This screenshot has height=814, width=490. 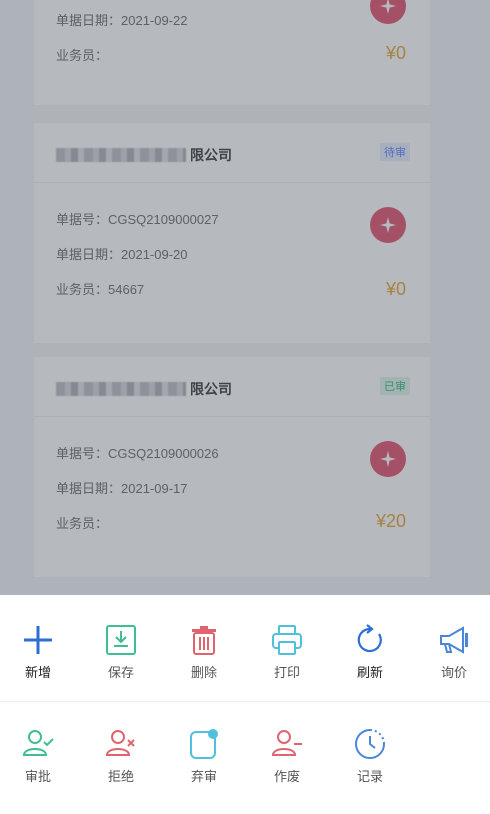 I want to click on save-button: 保存, so click(x=121, y=652).